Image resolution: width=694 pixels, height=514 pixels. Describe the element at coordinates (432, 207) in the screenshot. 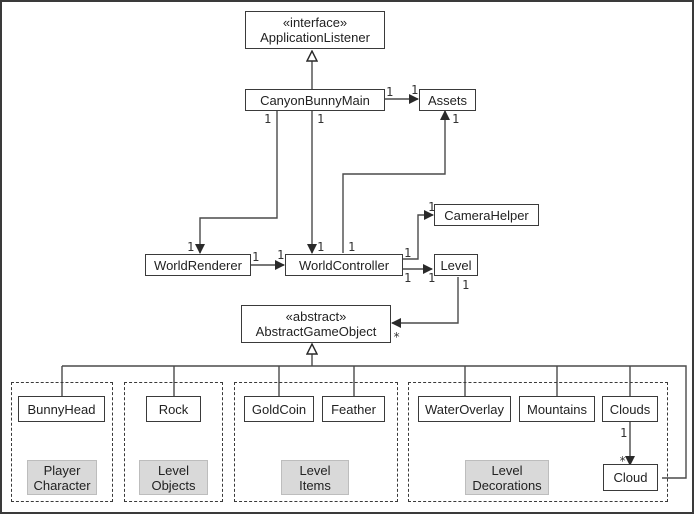

I see `mult-controller-camera-dst: 1` at that location.